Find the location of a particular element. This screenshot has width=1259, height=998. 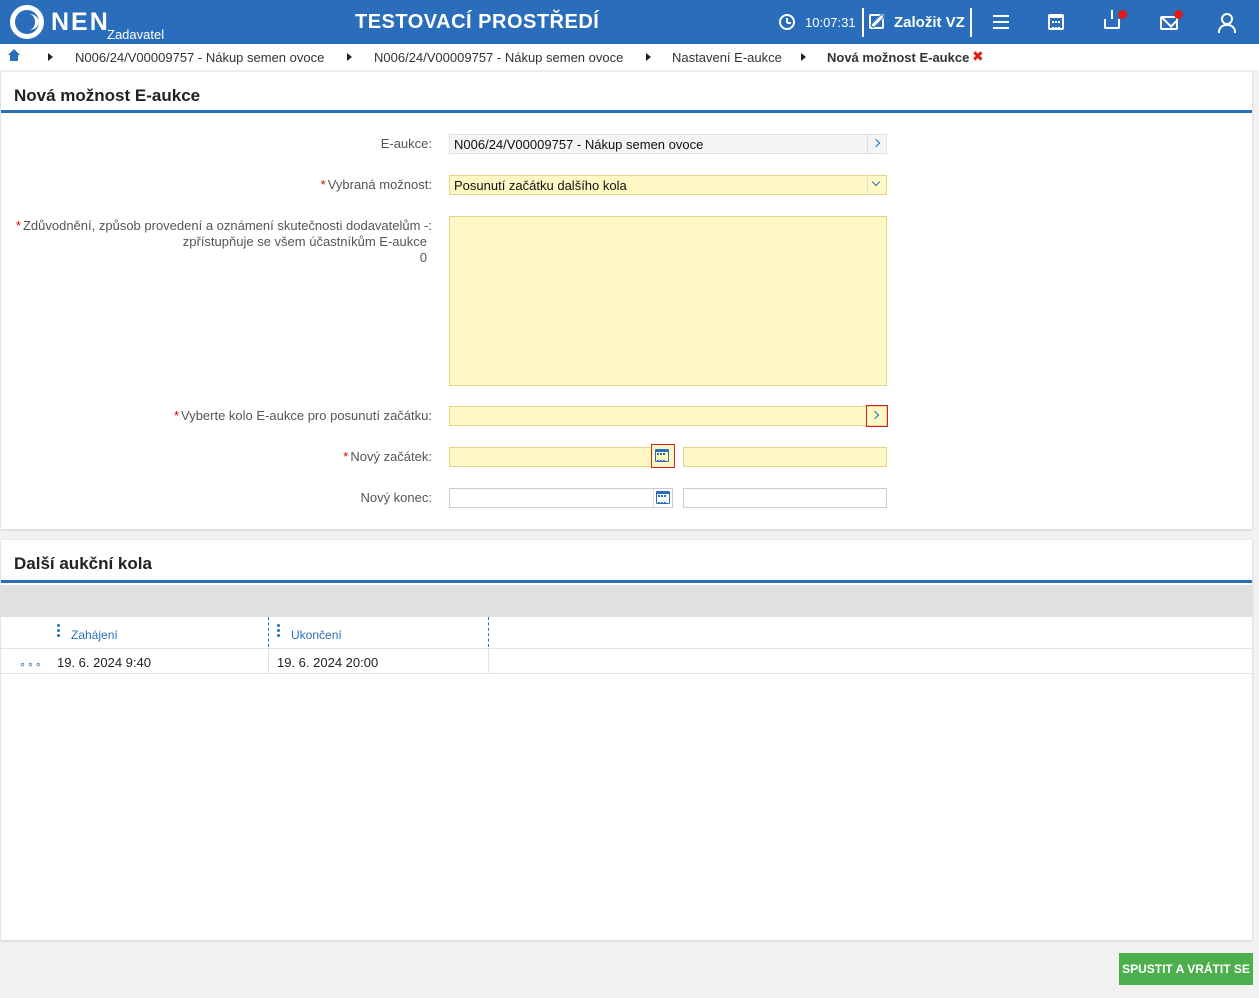

breadcrumb-item-current: Nová možnost E-aukce is located at coordinates (898, 57).